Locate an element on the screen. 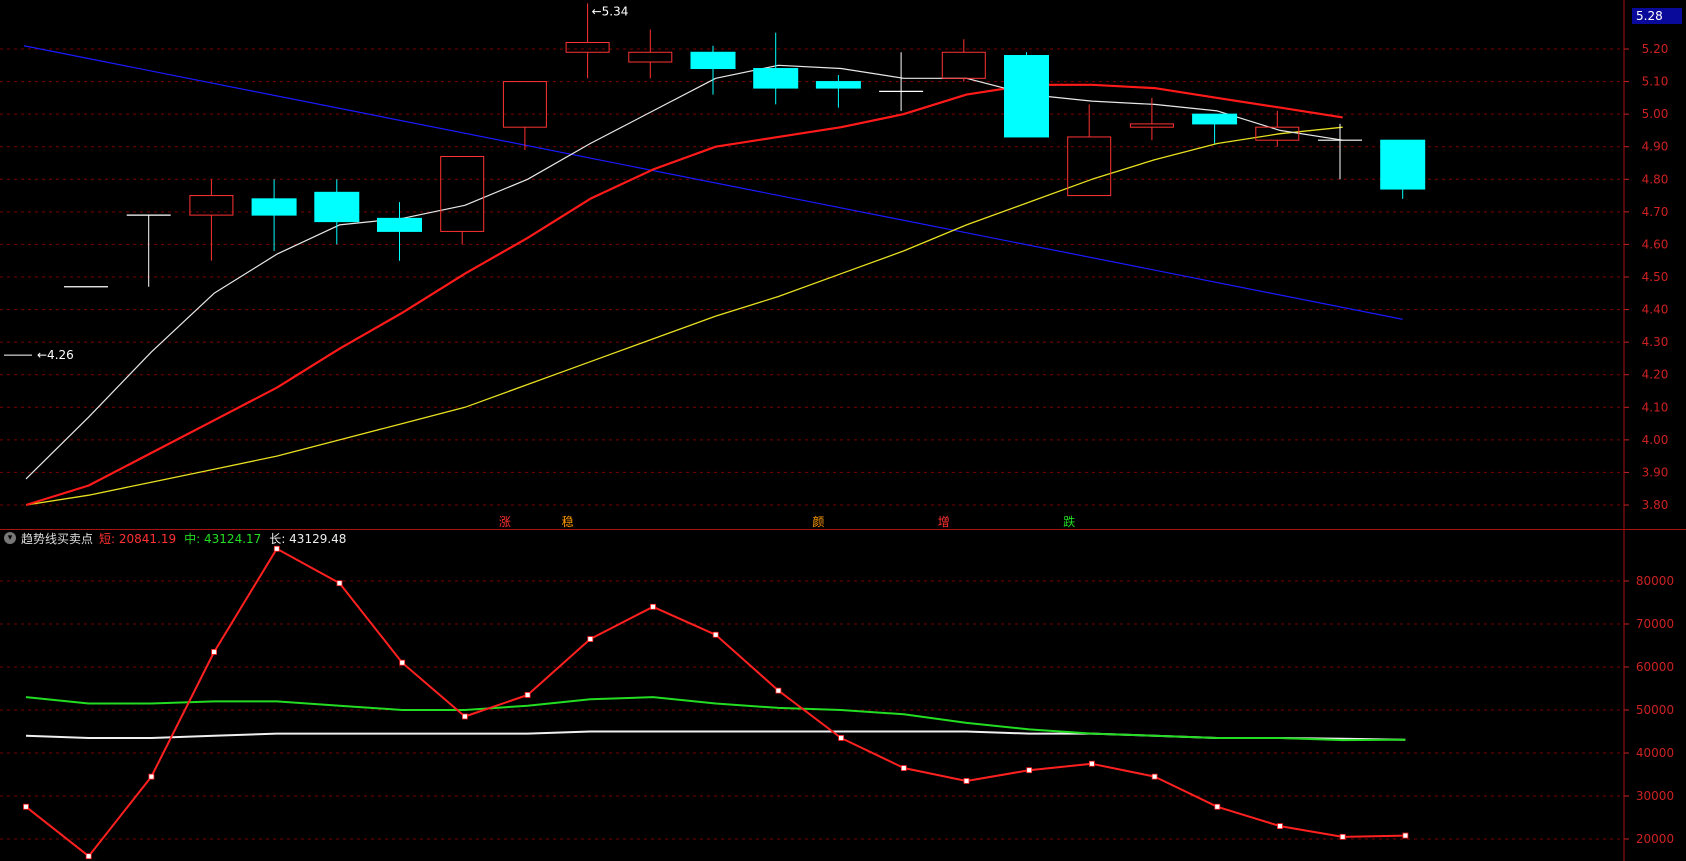  price-tick-label: 4.80 is located at coordinates (1655, 179).